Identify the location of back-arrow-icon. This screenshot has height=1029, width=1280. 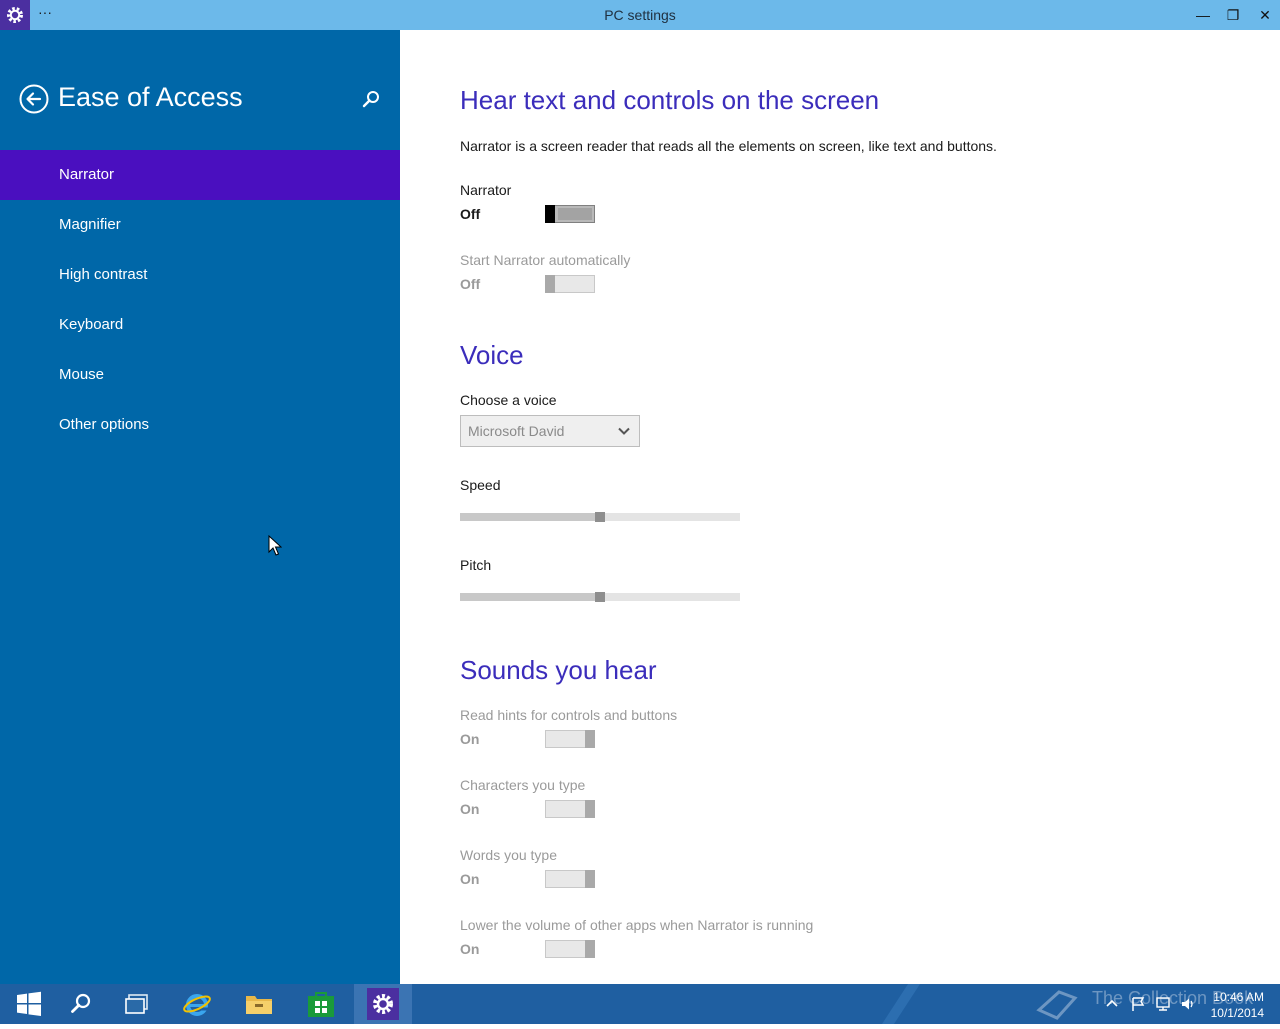
(34, 99).